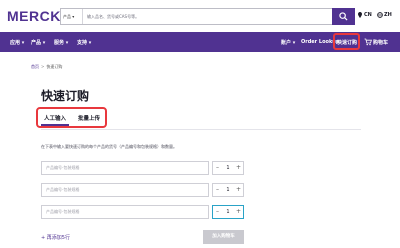 The height and width of the screenshot is (248, 400). I want to click on cart-icon, so click(368, 42).